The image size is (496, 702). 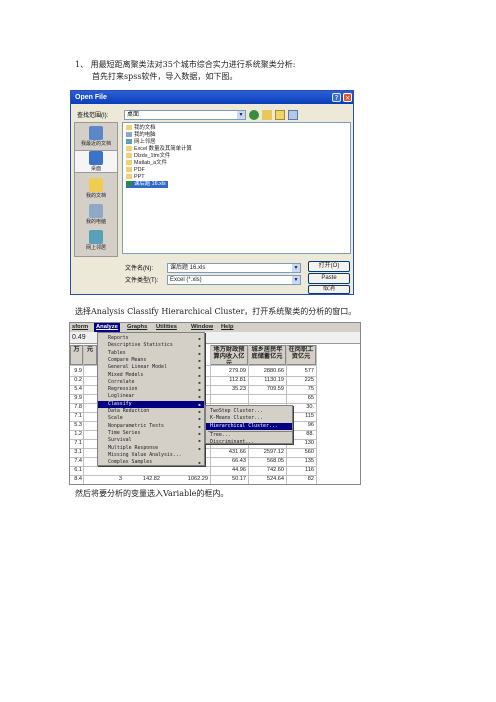 I want to click on list-item: 网上邻居, so click(x=142, y=142).